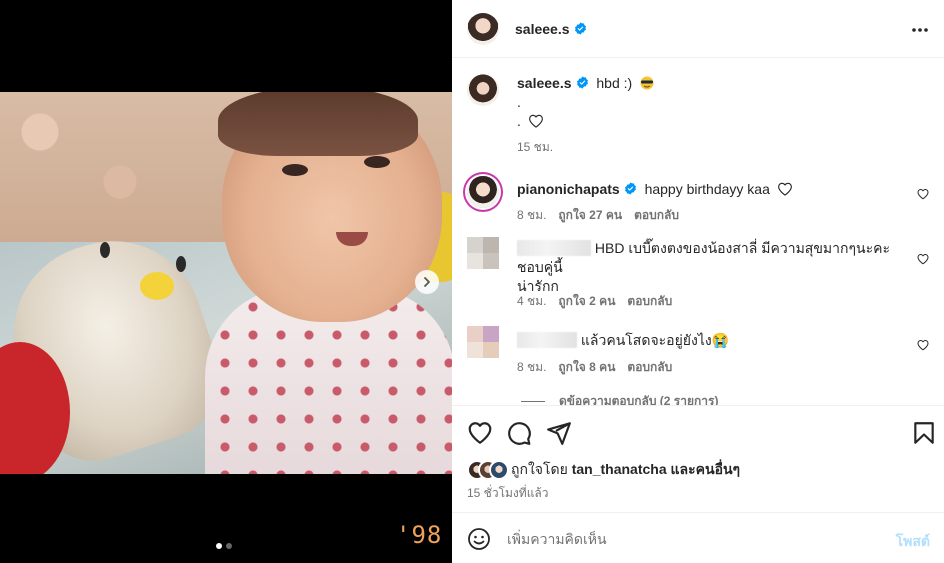 This screenshot has height=563, width=944. Describe the element at coordinates (551, 29) in the screenshot. I see `author-username: saleee.s` at that location.